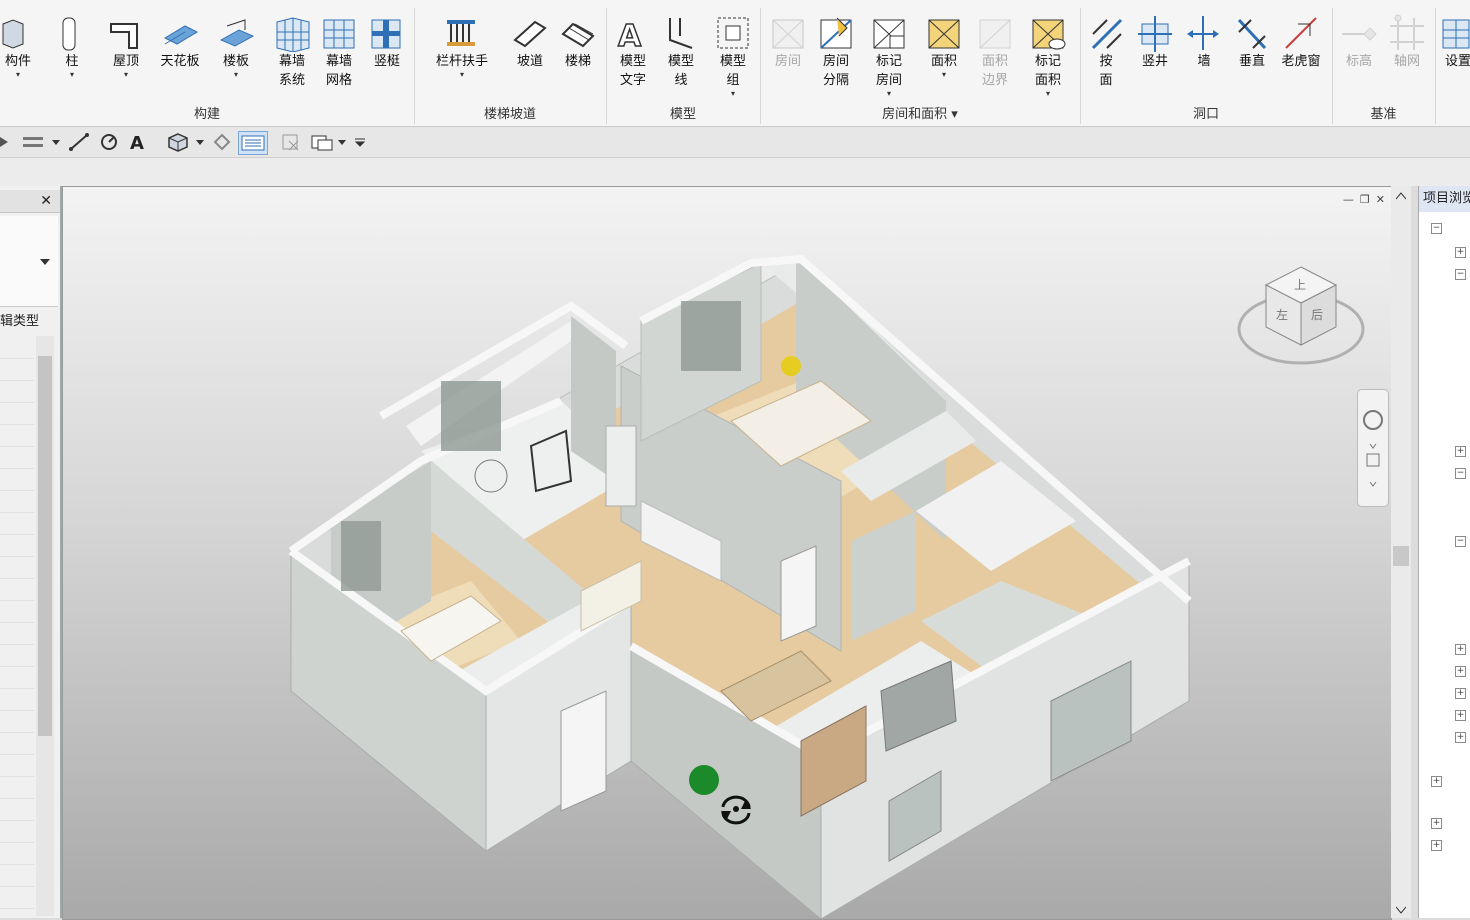 The width and height of the screenshot is (1470, 920). I want to click on ribbon-tool-vertical-opening: 垂直, so click(1252, 39).